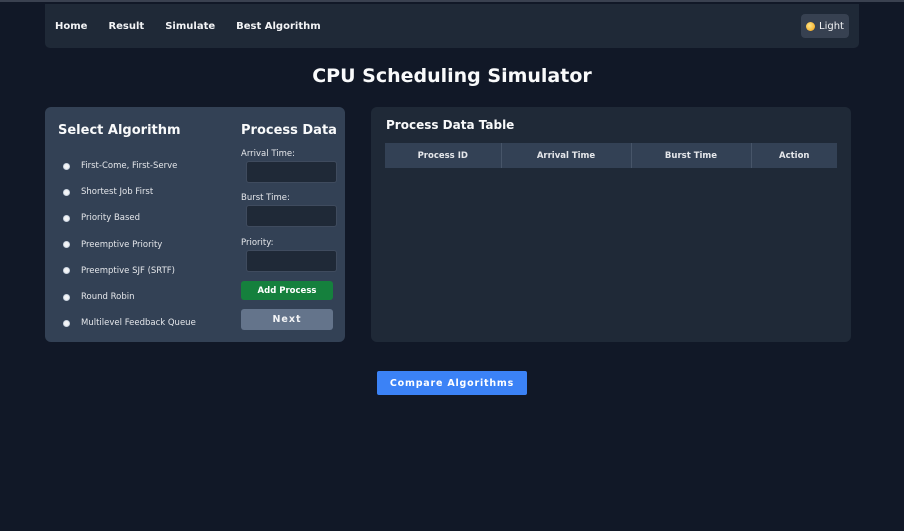 This screenshot has height=531, width=904. I want to click on process-table-title: Process Data Table, so click(450, 125).